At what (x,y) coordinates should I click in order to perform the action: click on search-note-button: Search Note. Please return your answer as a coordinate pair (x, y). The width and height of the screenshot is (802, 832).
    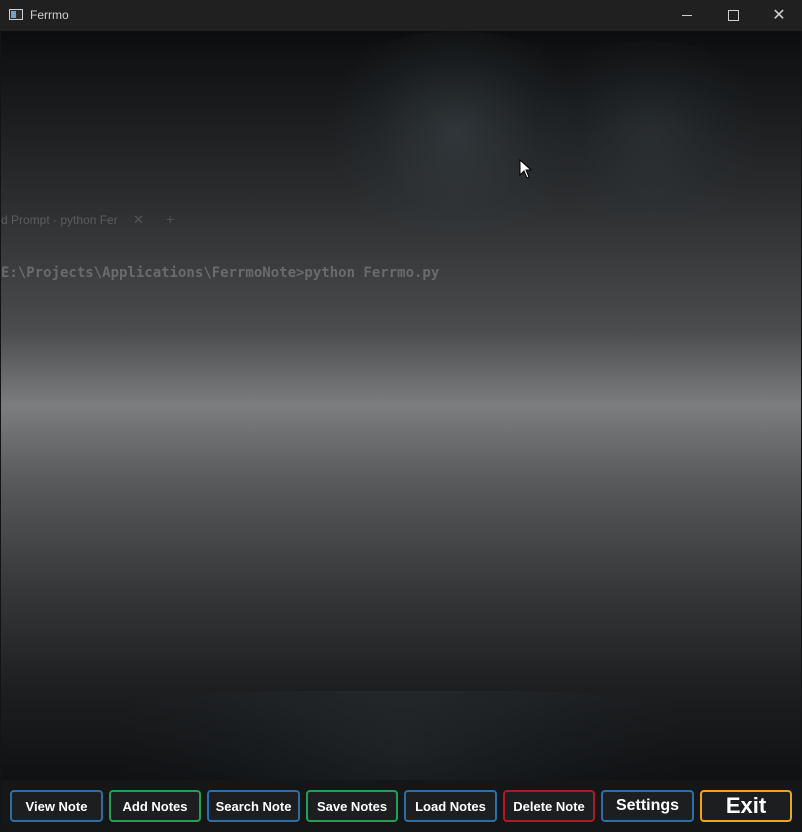
    Looking at the image, I should click on (253, 806).